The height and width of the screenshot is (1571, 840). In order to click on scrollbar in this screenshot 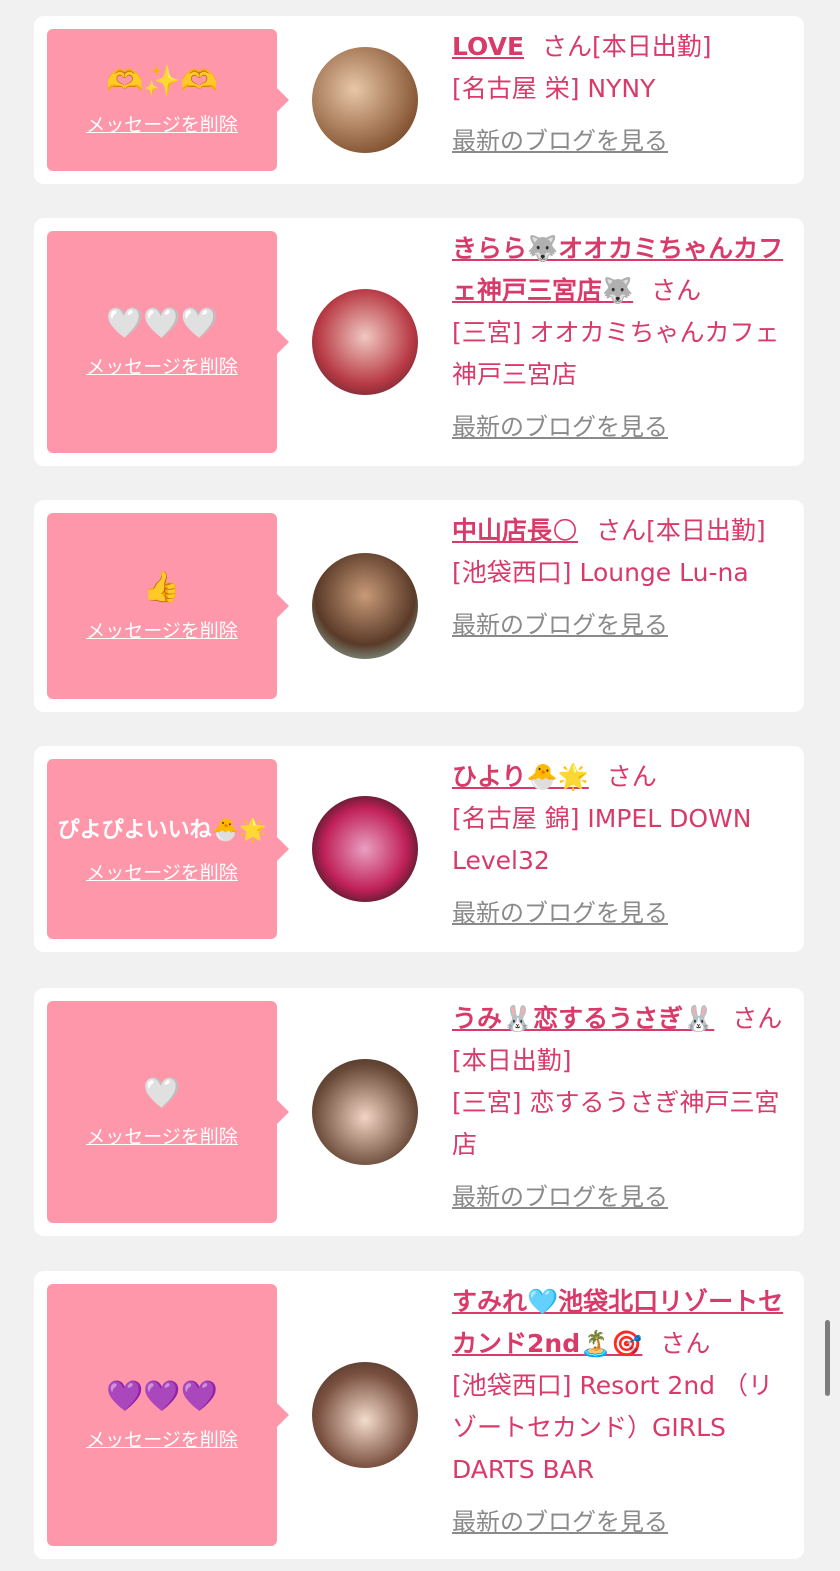, I will do `click(827, 1358)`.